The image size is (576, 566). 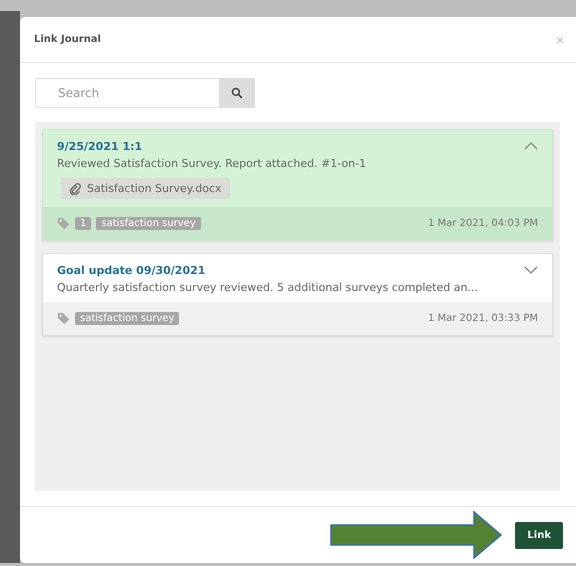 I want to click on attachment-chip: Satisfaction Survey.docx, so click(x=145, y=188).